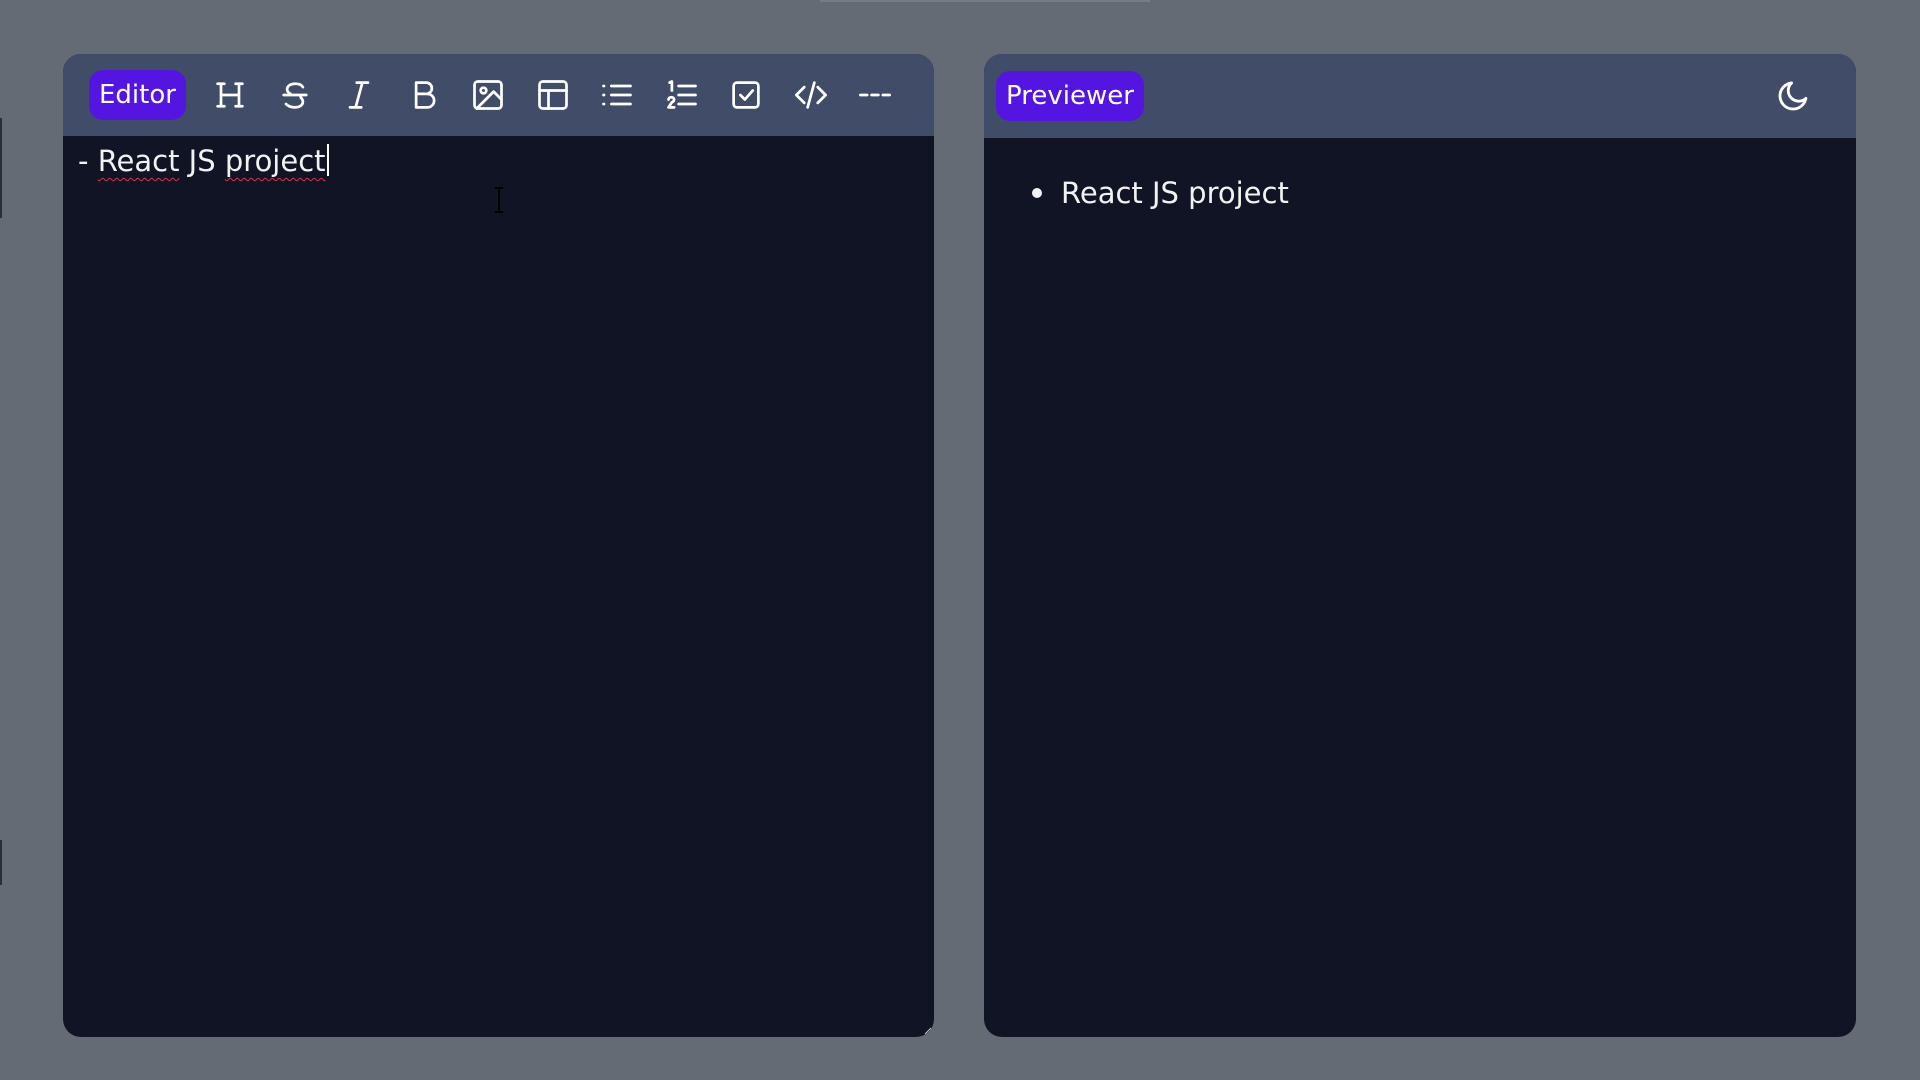 This screenshot has height=1080, width=1920. Describe the element at coordinates (1037, 193) in the screenshot. I see `bullet-icon` at that location.